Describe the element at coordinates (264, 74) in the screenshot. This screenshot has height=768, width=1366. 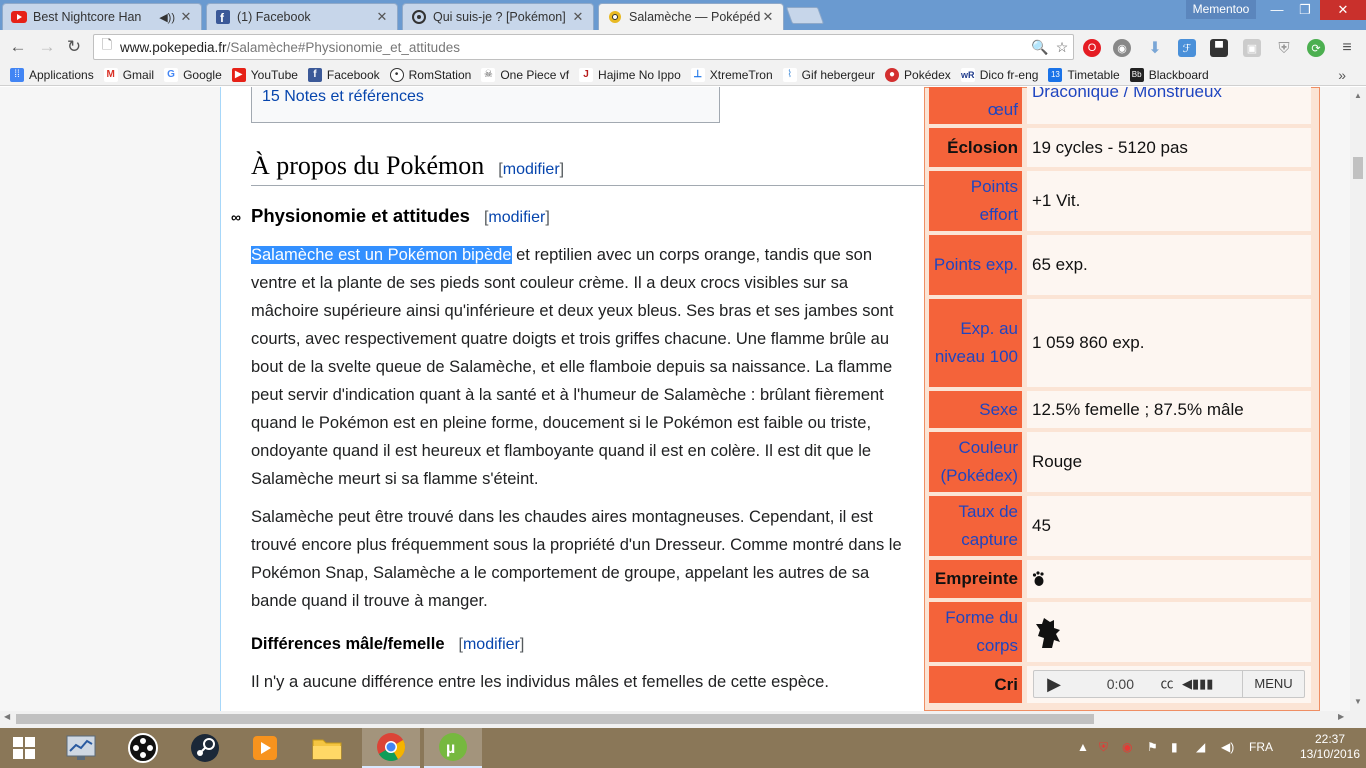
I see `bookmark-youtube: ▶ YouTube` at that location.